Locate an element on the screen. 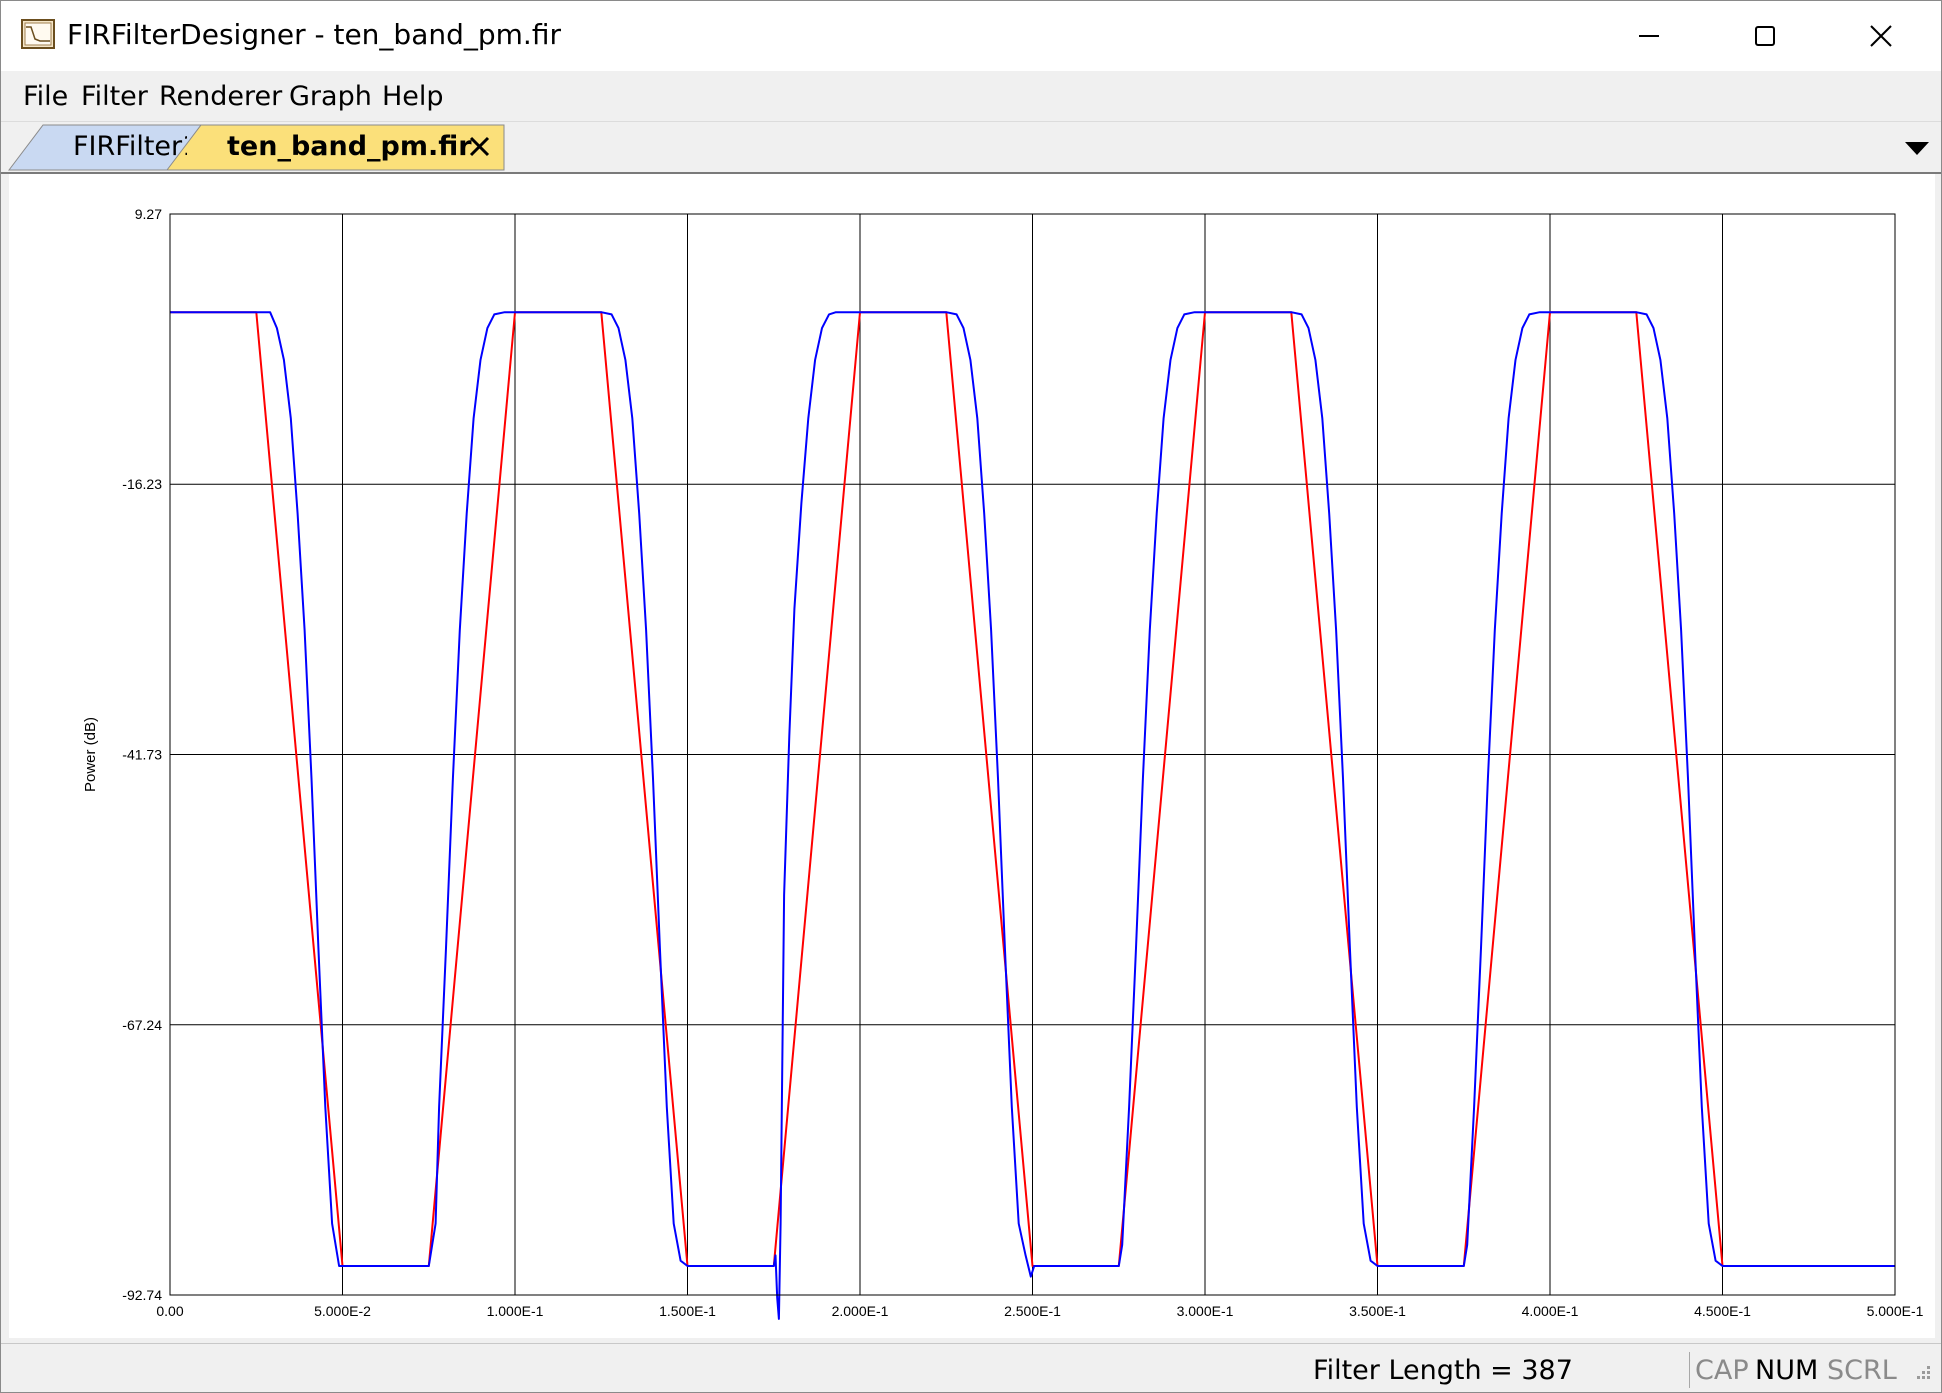  close-button is located at coordinates (1881, 36).